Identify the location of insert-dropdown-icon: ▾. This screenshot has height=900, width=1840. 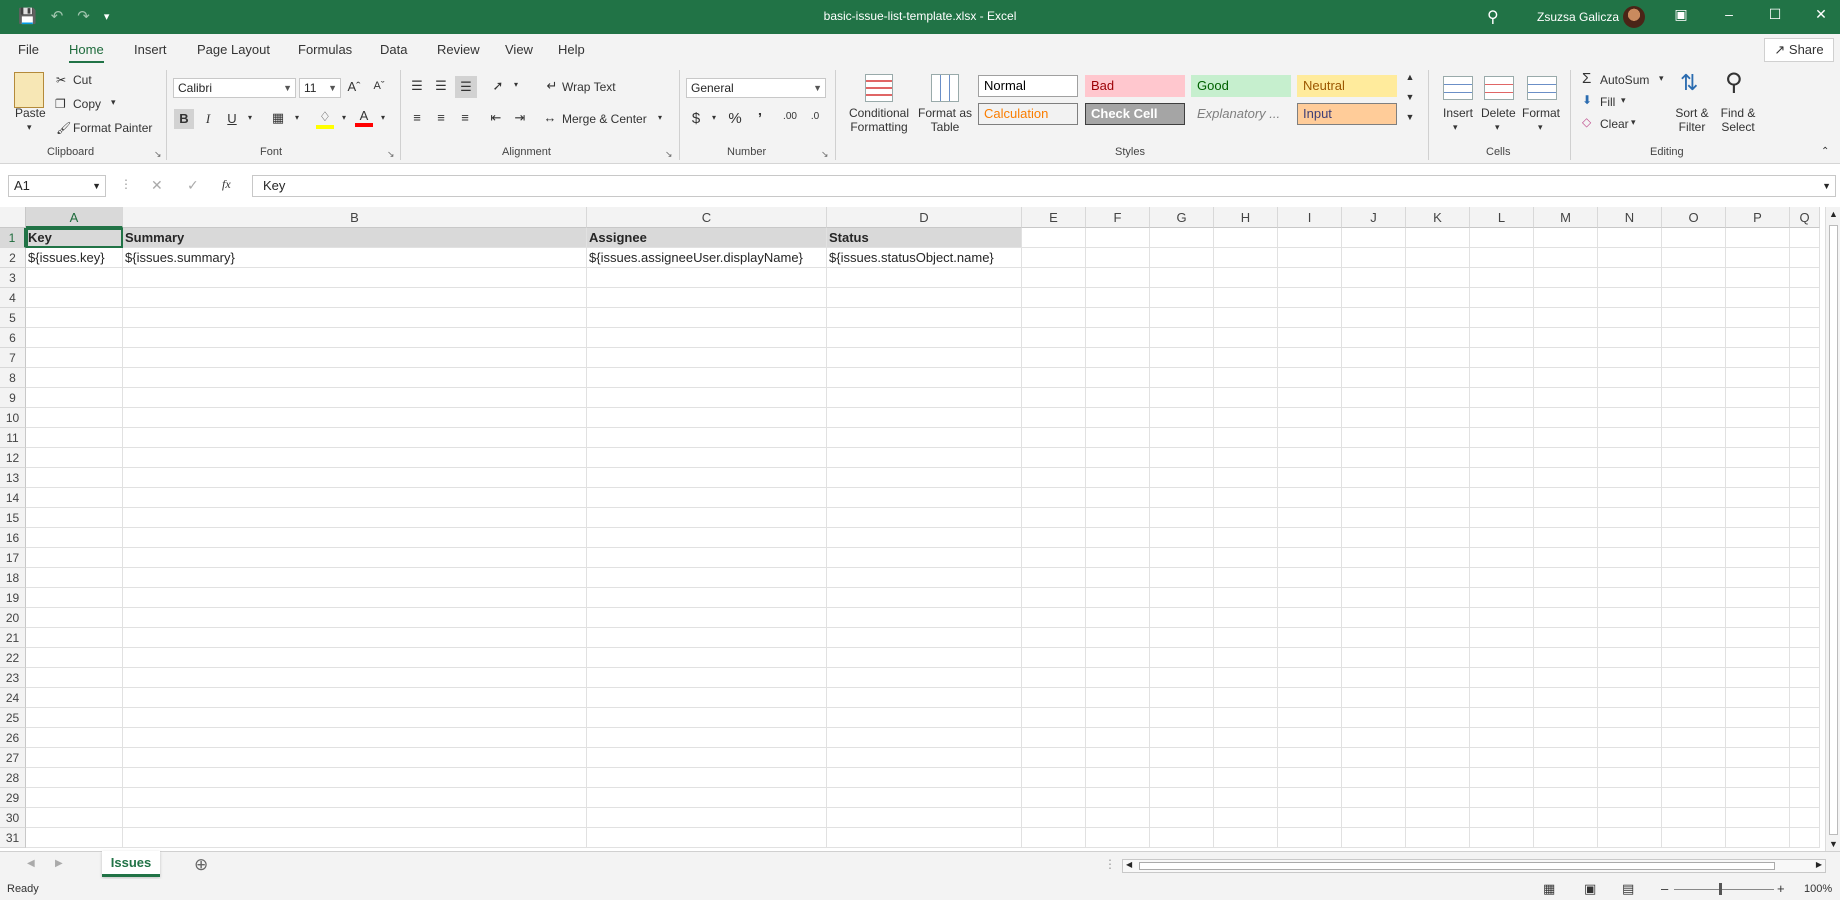
(1455, 127).